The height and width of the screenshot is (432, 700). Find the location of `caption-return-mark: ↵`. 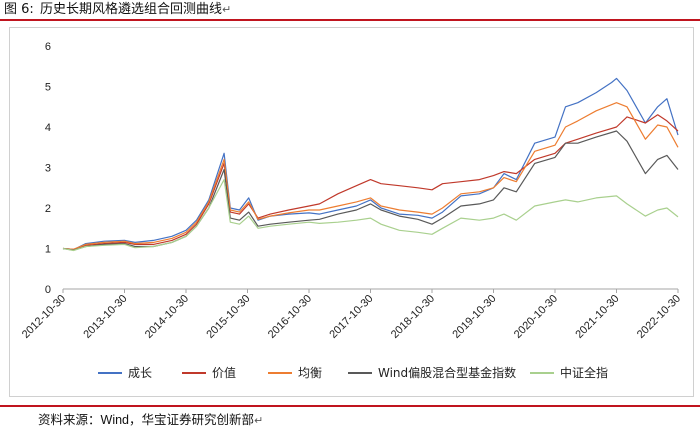

caption-return-mark: ↵ is located at coordinates (226, 9).